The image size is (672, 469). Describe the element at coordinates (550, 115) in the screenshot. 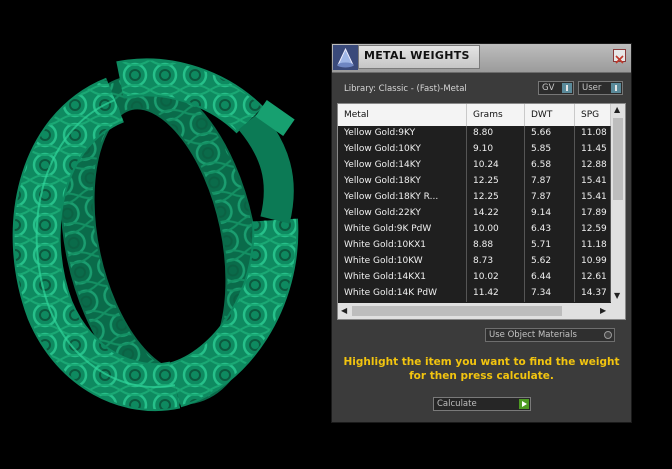

I see `column-header-dwt: DWT` at that location.